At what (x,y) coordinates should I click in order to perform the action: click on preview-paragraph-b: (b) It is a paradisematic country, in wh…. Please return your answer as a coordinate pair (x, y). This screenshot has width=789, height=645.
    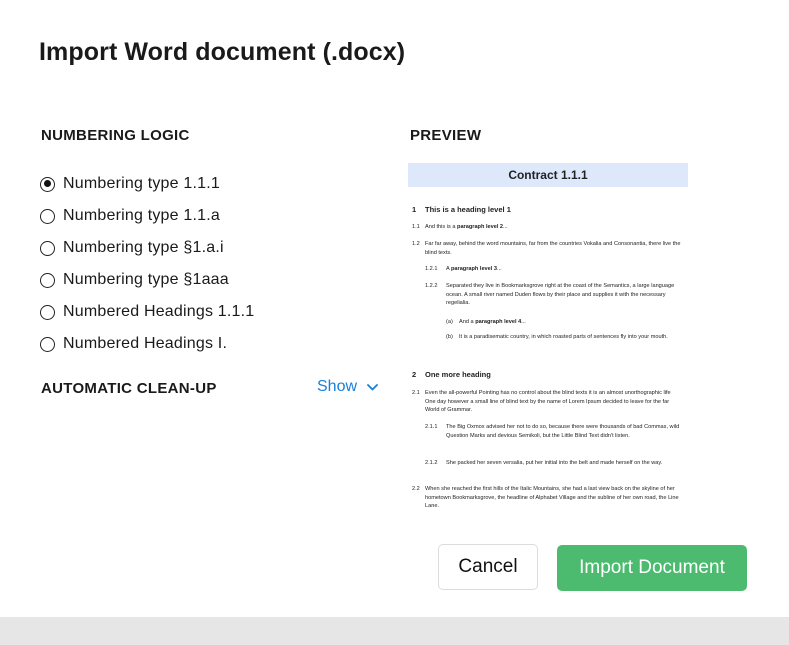
    Looking at the image, I should click on (564, 337).